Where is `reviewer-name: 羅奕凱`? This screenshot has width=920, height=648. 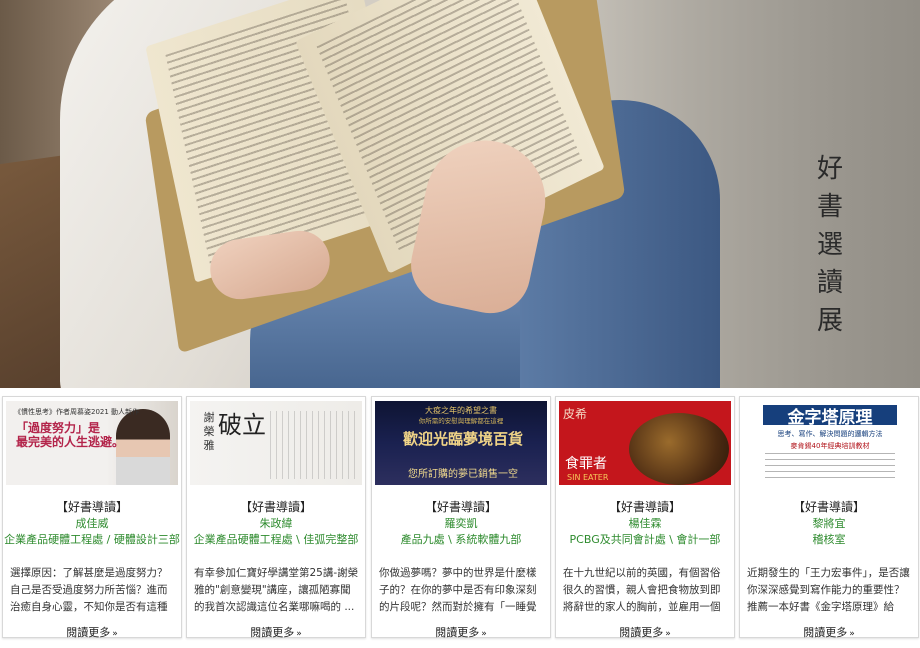
reviewer-name: 羅奕凱 is located at coordinates (461, 523).